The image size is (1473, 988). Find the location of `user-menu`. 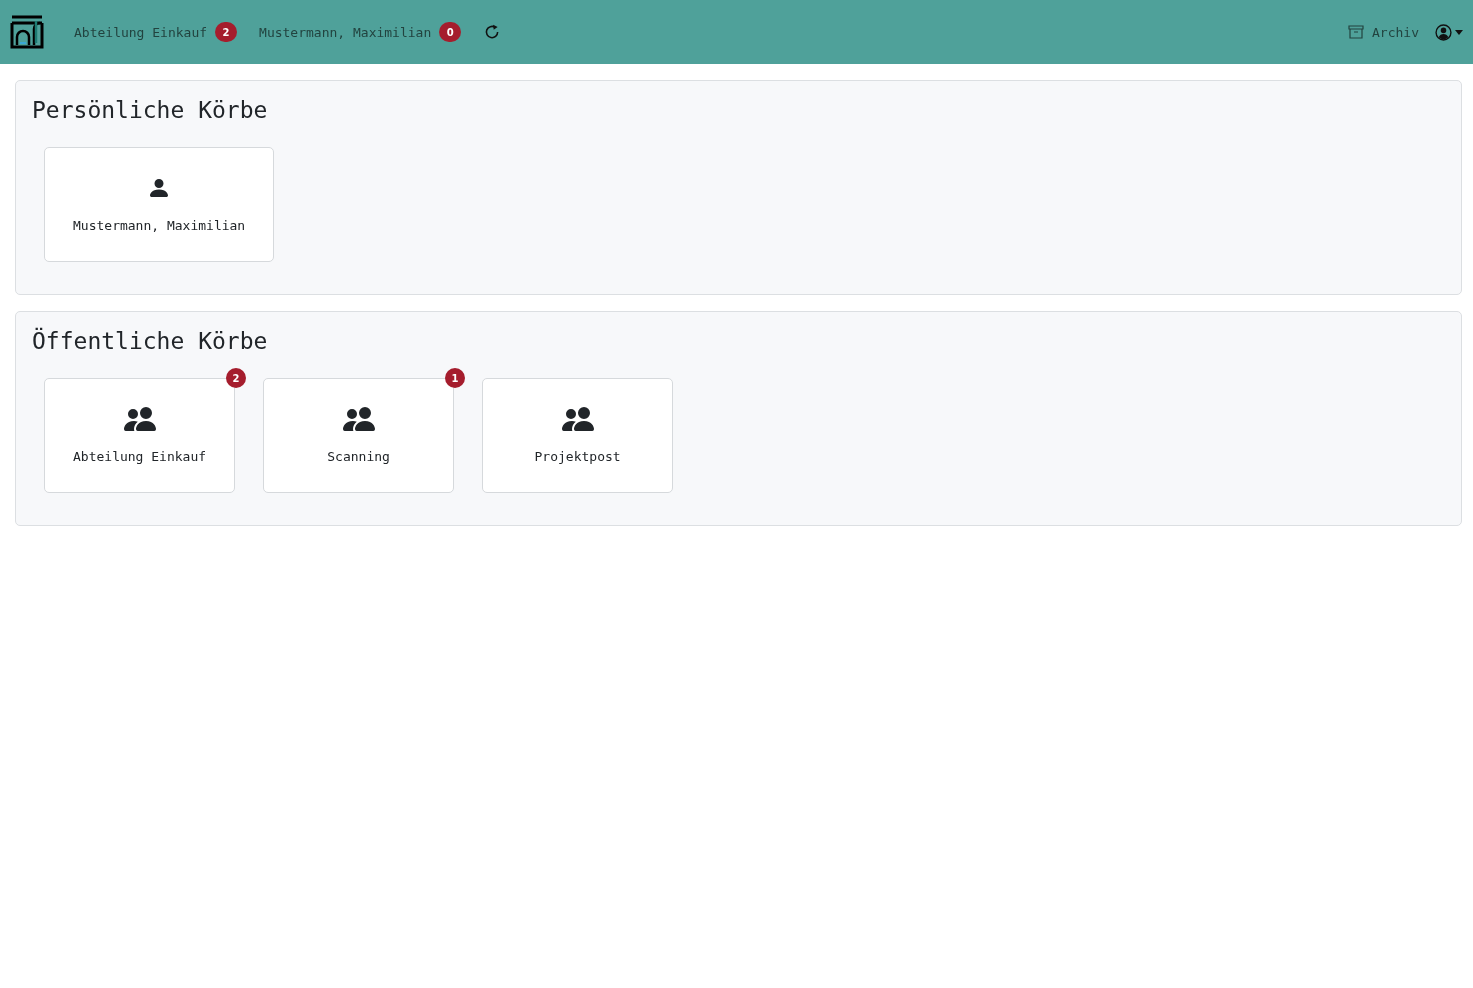

user-menu is located at coordinates (1449, 32).